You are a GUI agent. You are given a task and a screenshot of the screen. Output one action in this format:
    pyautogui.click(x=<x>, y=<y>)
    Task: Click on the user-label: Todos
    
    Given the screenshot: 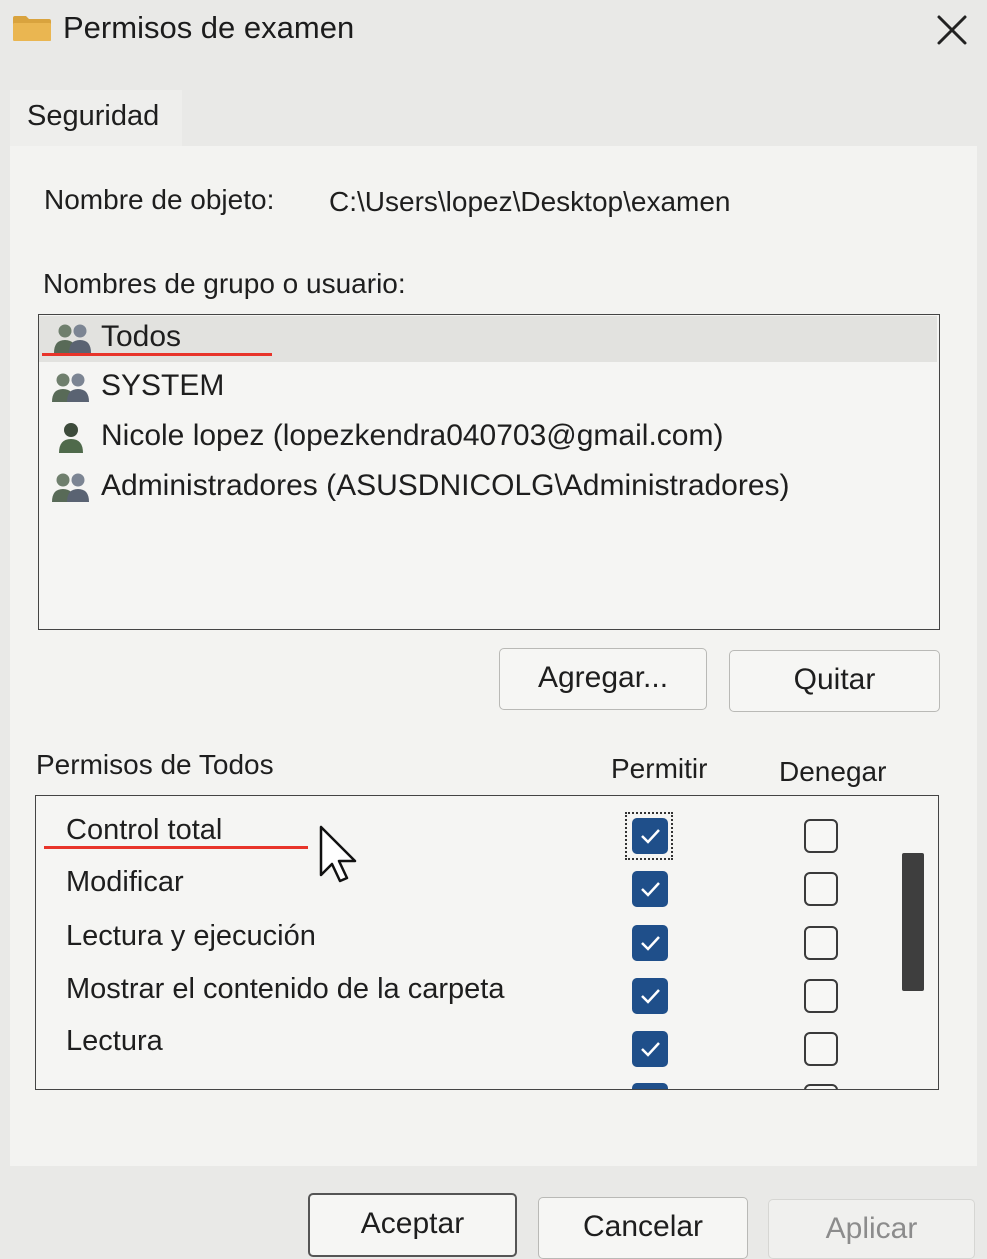 What is the action you would take?
    pyautogui.click(x=141, y=336)
    